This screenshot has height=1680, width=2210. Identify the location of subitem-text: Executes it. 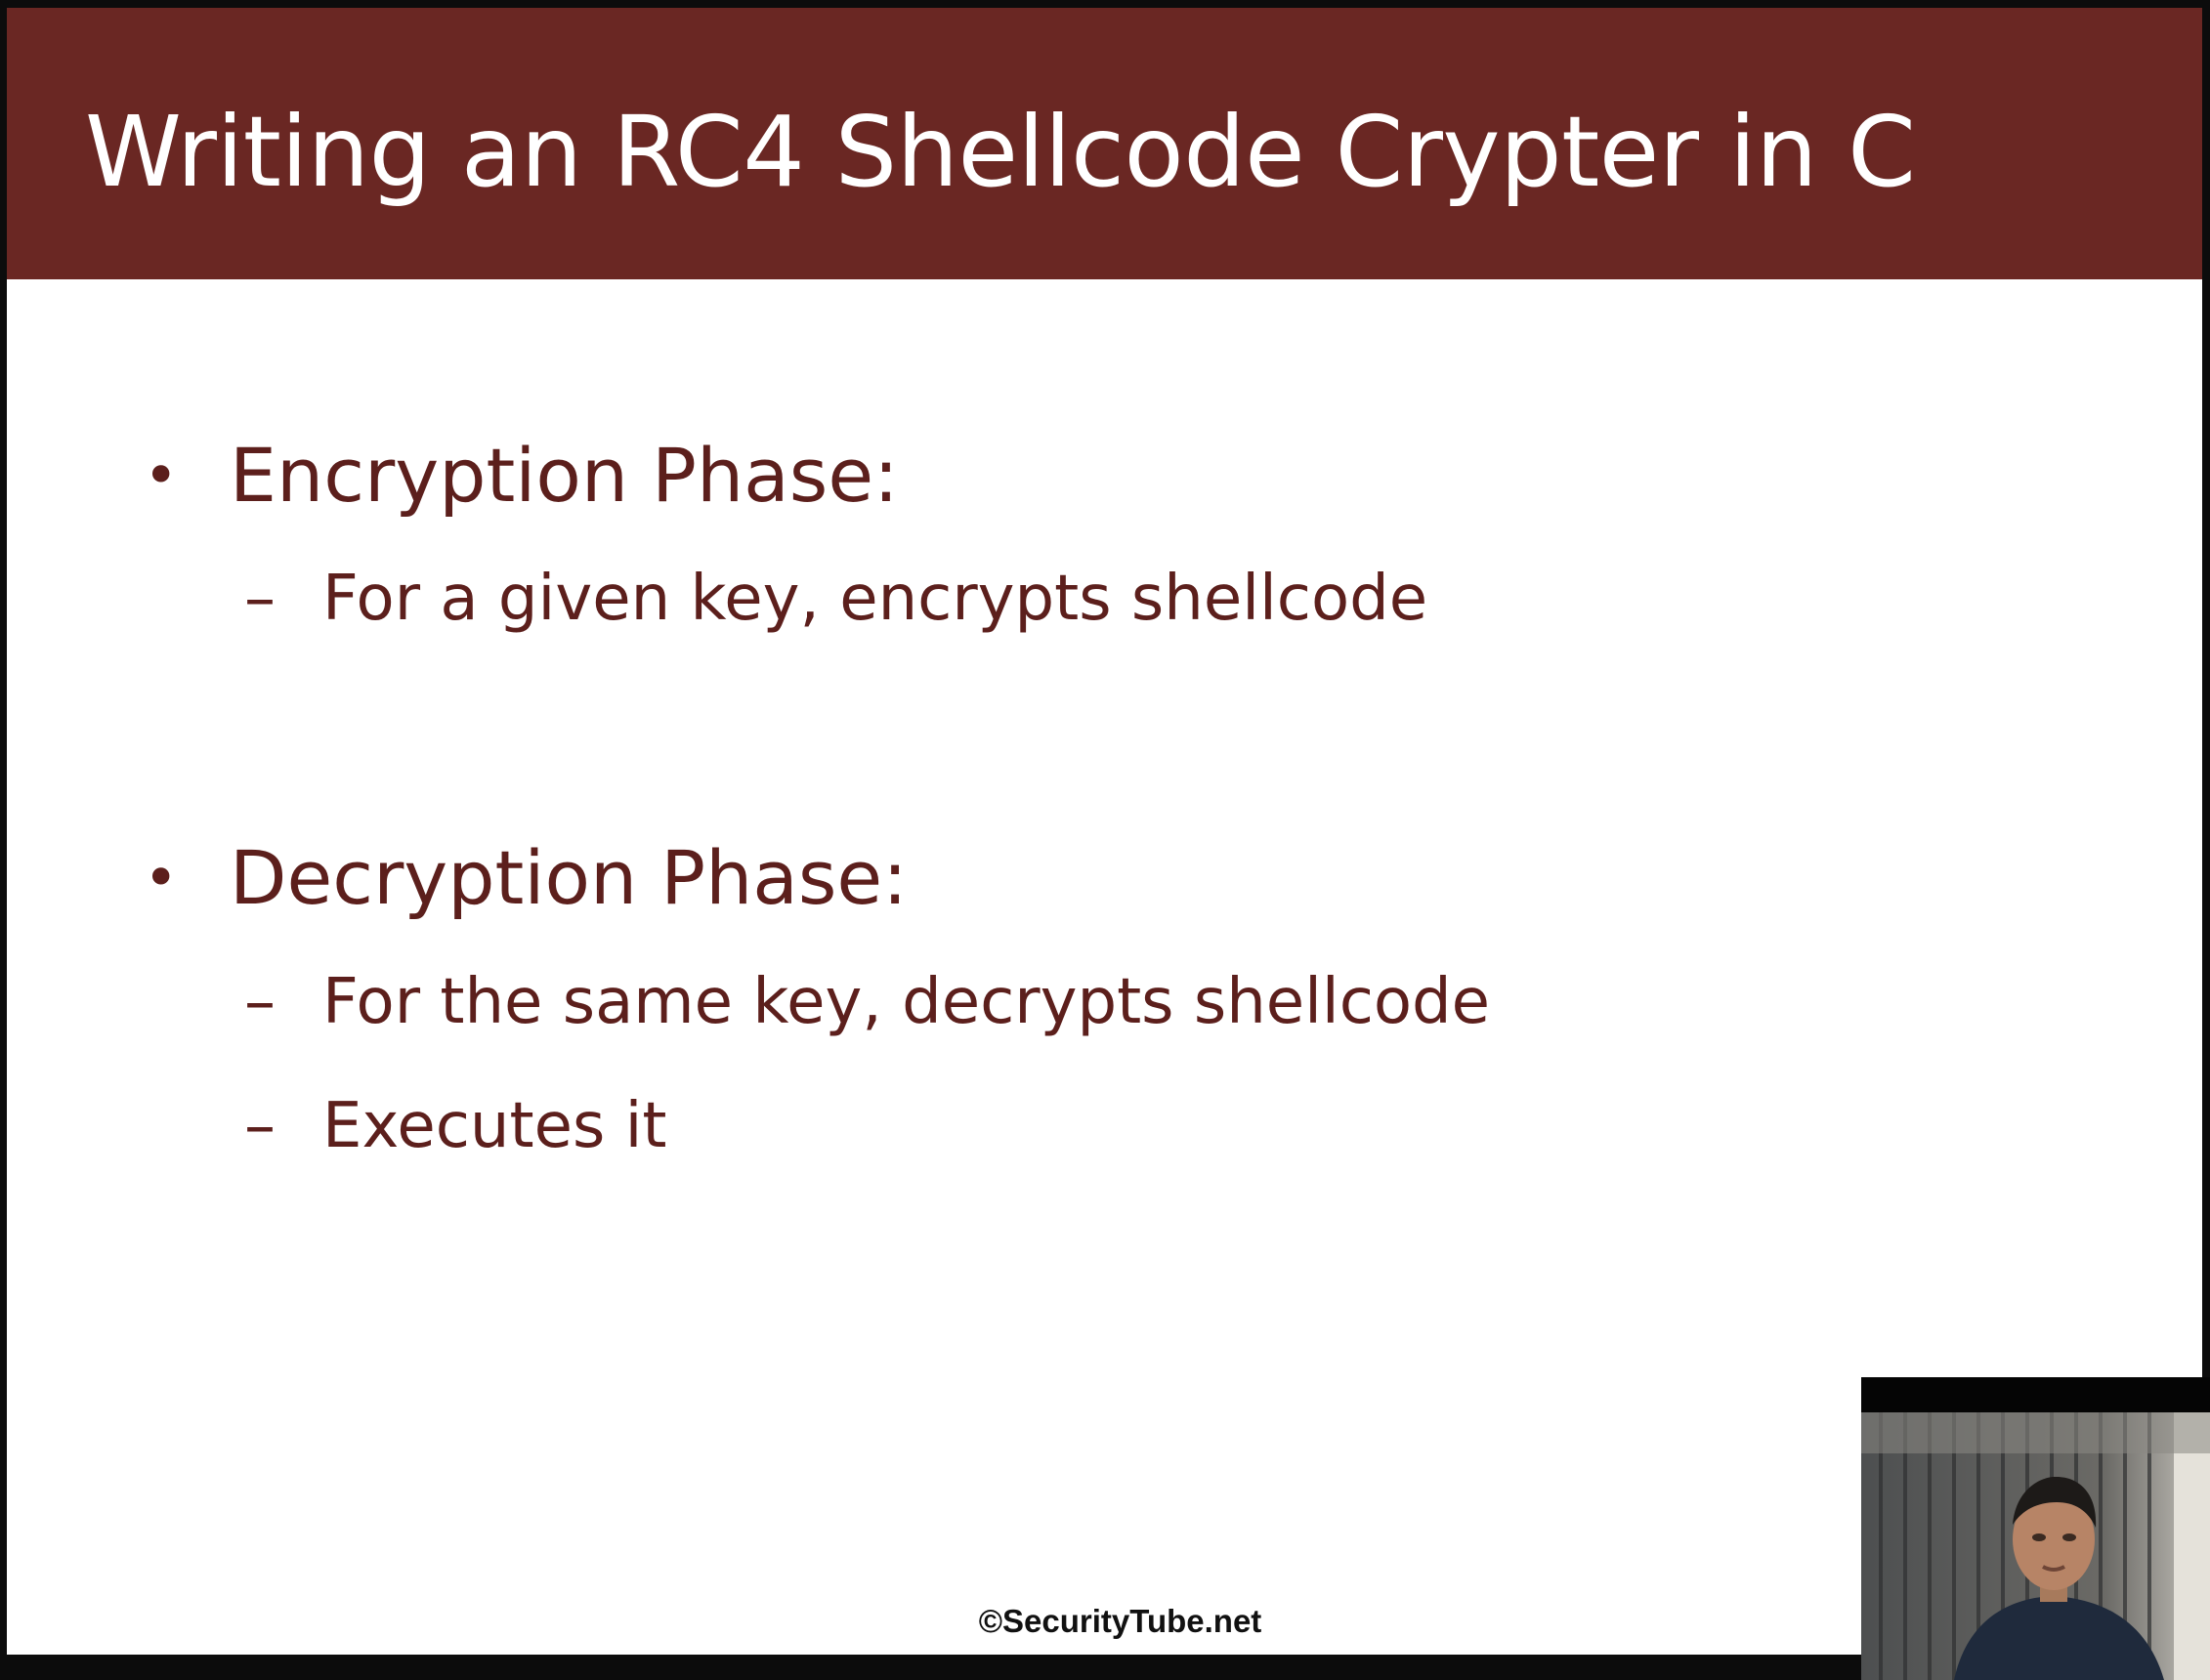
(494, 1126).